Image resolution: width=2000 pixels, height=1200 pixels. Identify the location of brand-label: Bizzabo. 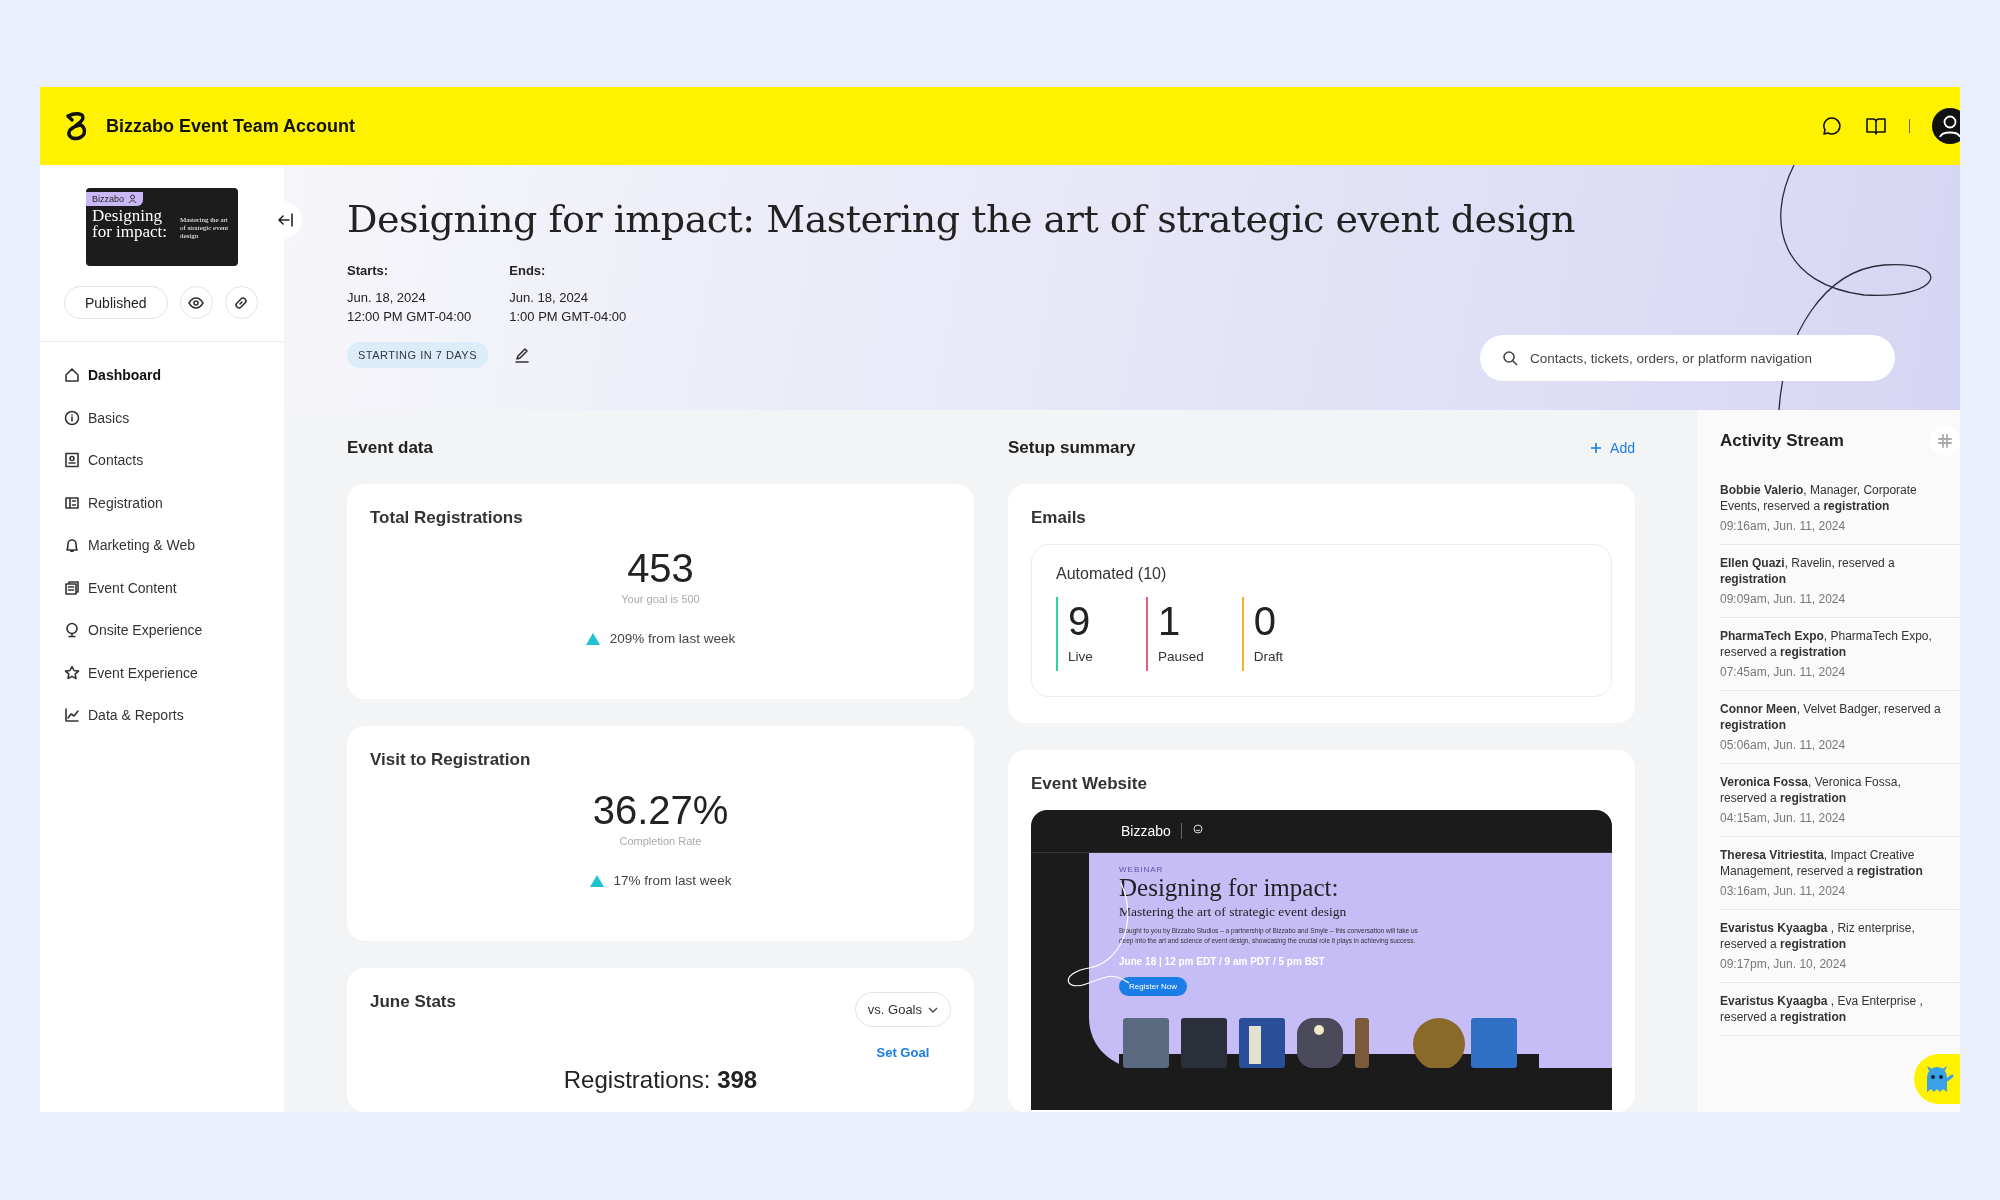
(108, 199).